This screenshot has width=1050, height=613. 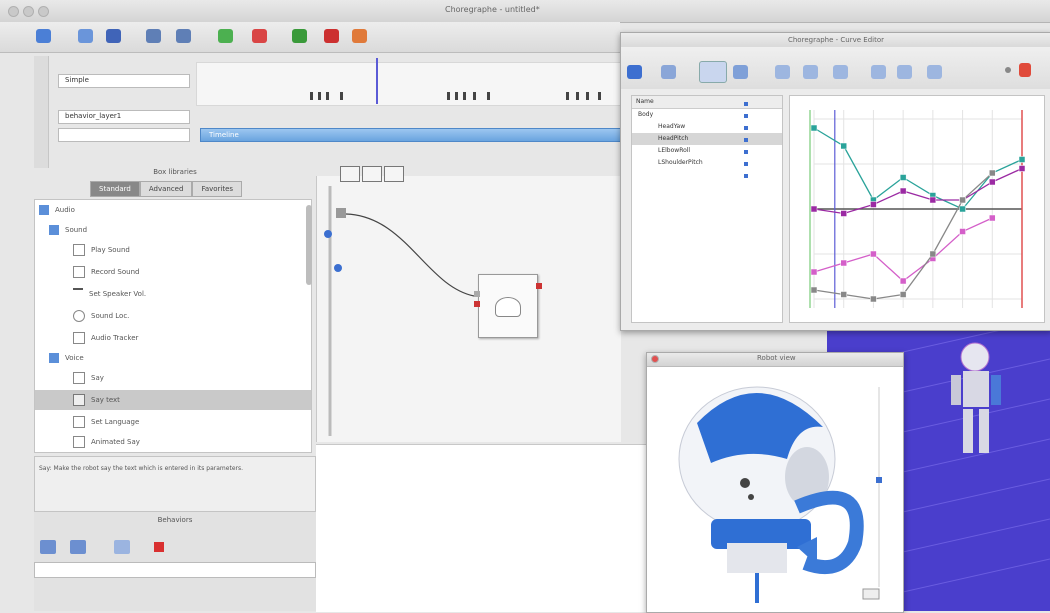 I want to click on curve-plot, so click(x=917, y=209).